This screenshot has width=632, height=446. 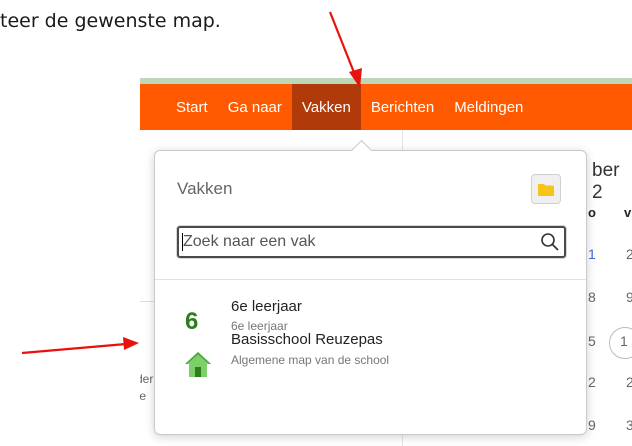 I want to click on background-text-fragment: der, so click(x=147, y=379).